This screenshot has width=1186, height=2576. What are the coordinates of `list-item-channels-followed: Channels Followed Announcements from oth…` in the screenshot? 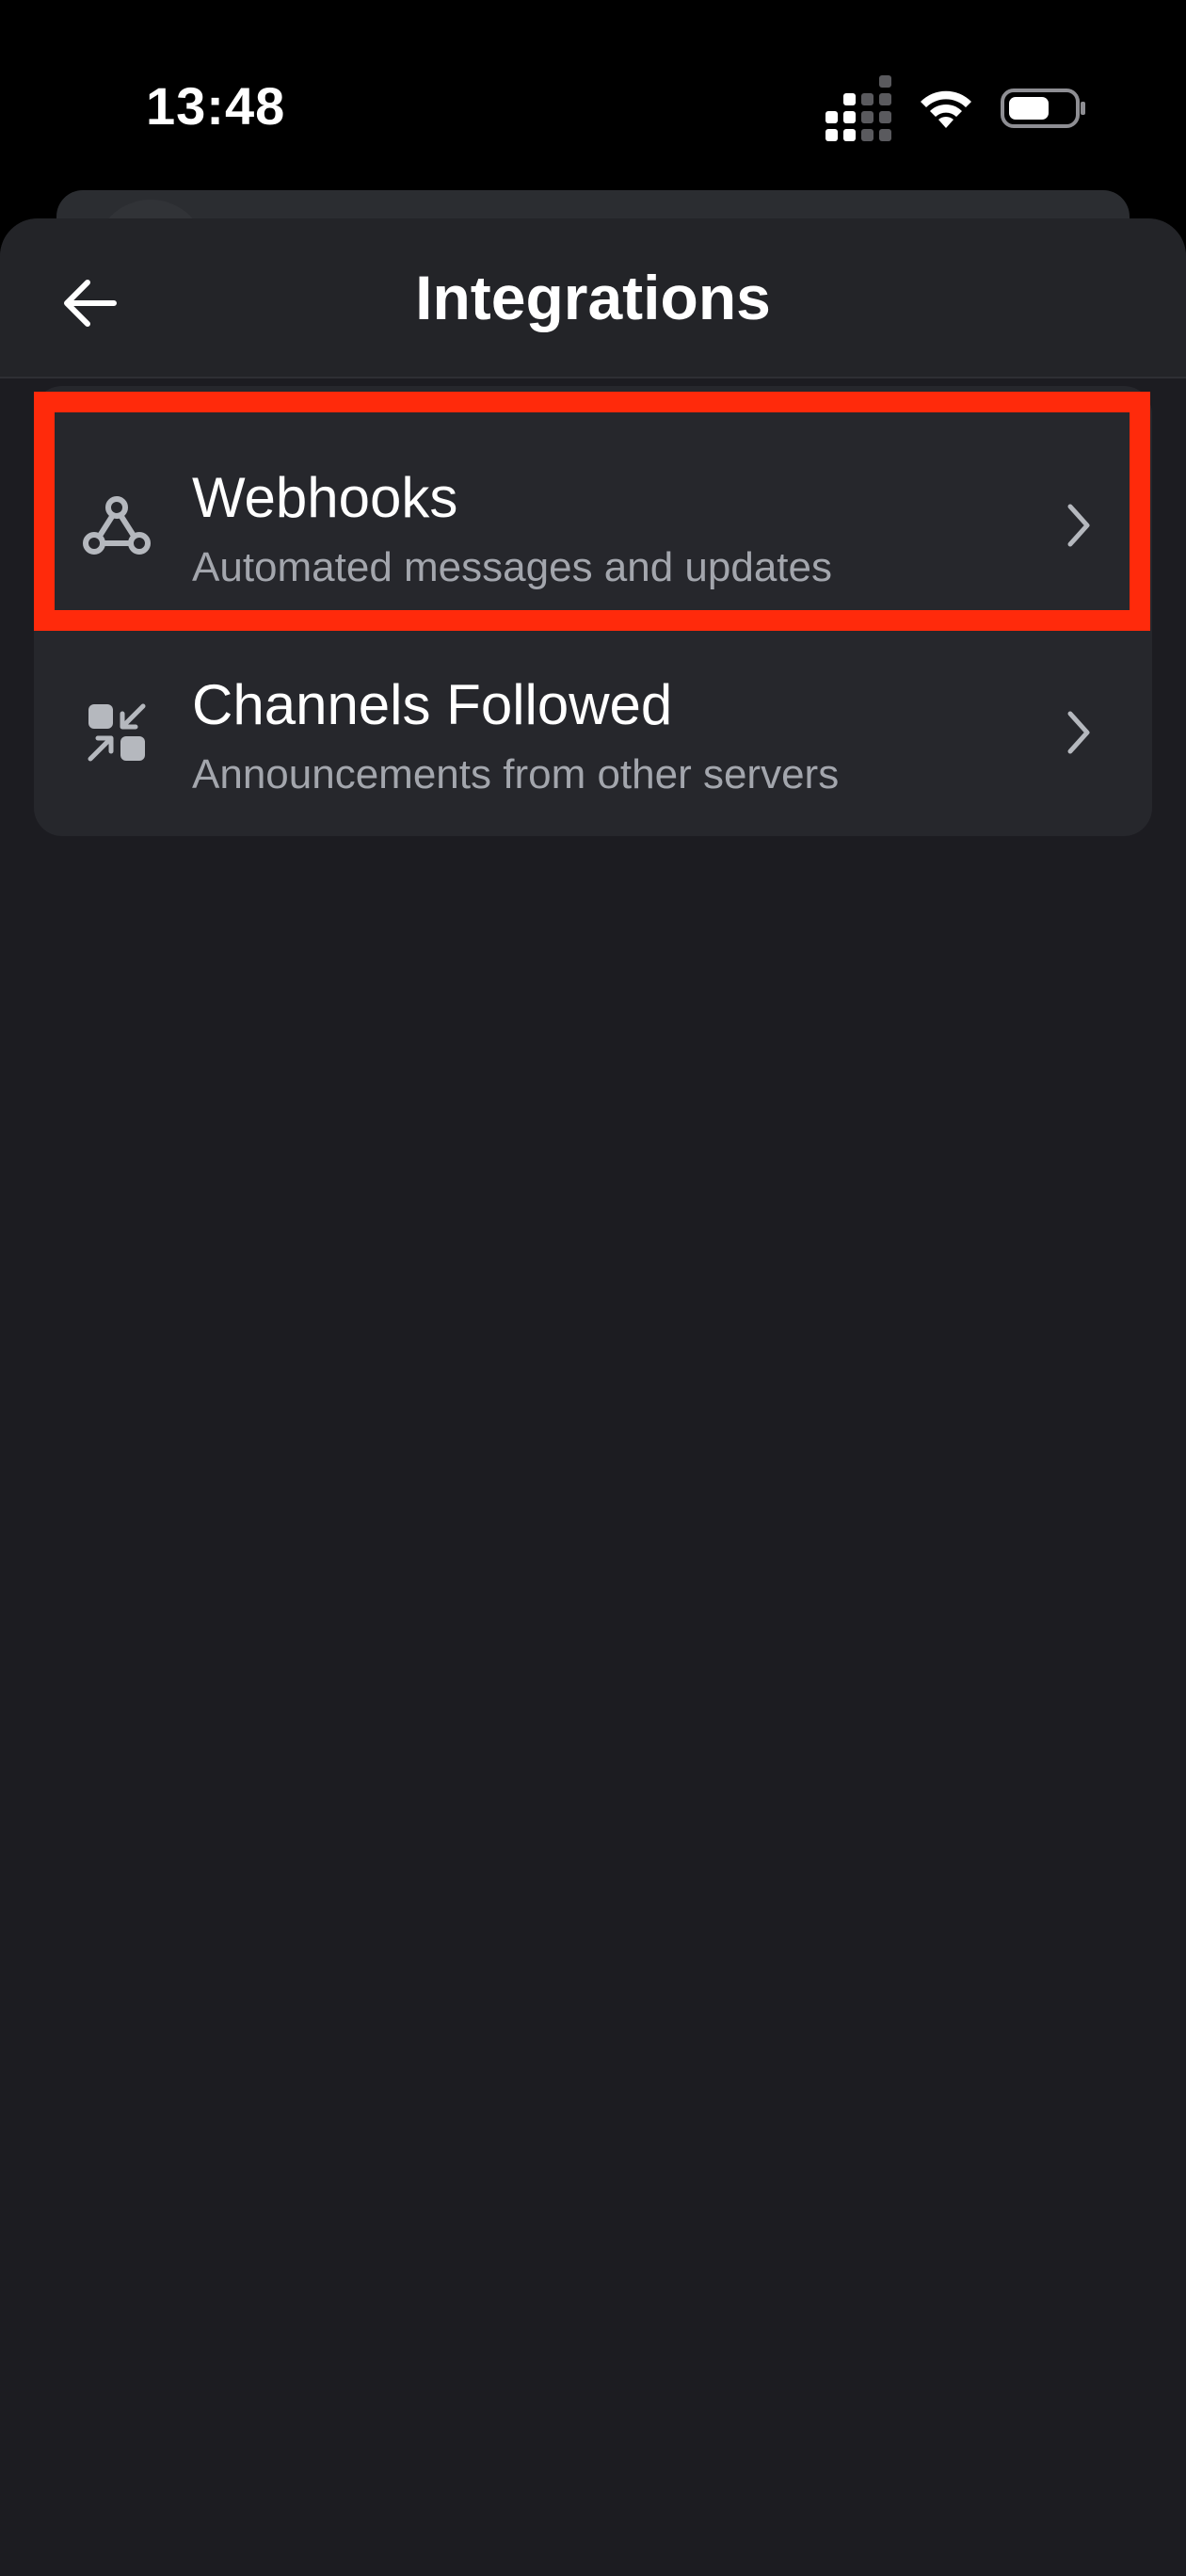 It's located at (593, 732).